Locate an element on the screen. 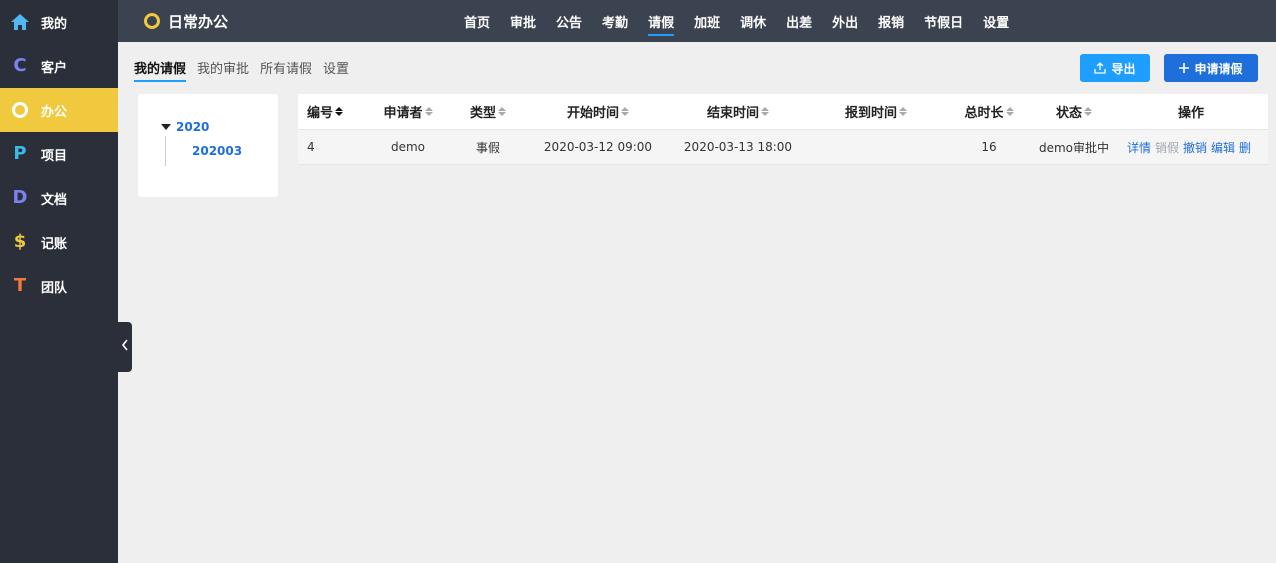 Image resolution: width=1276 pixels, height=563 pixels. sidebar-item-label: 文档 is located at coordinates (54, 200).